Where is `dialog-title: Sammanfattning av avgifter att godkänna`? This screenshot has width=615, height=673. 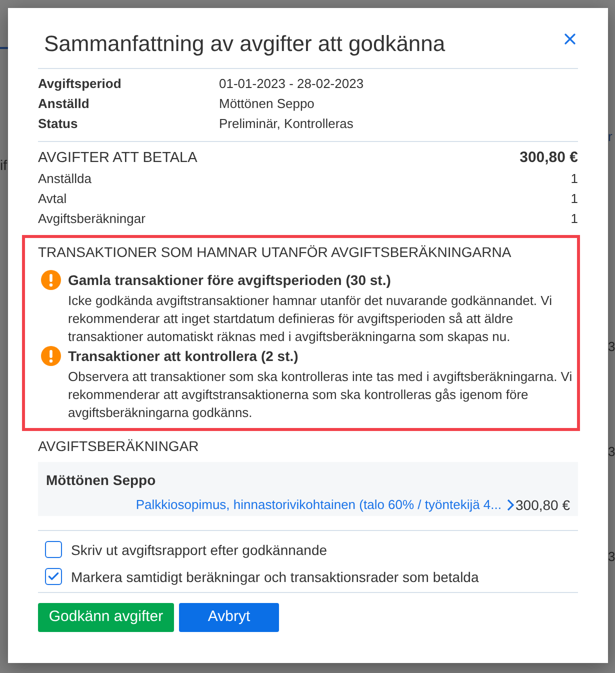 dialog-title: Sammanfattning av avgifter att godkänna is located at coordinates (244, 44).